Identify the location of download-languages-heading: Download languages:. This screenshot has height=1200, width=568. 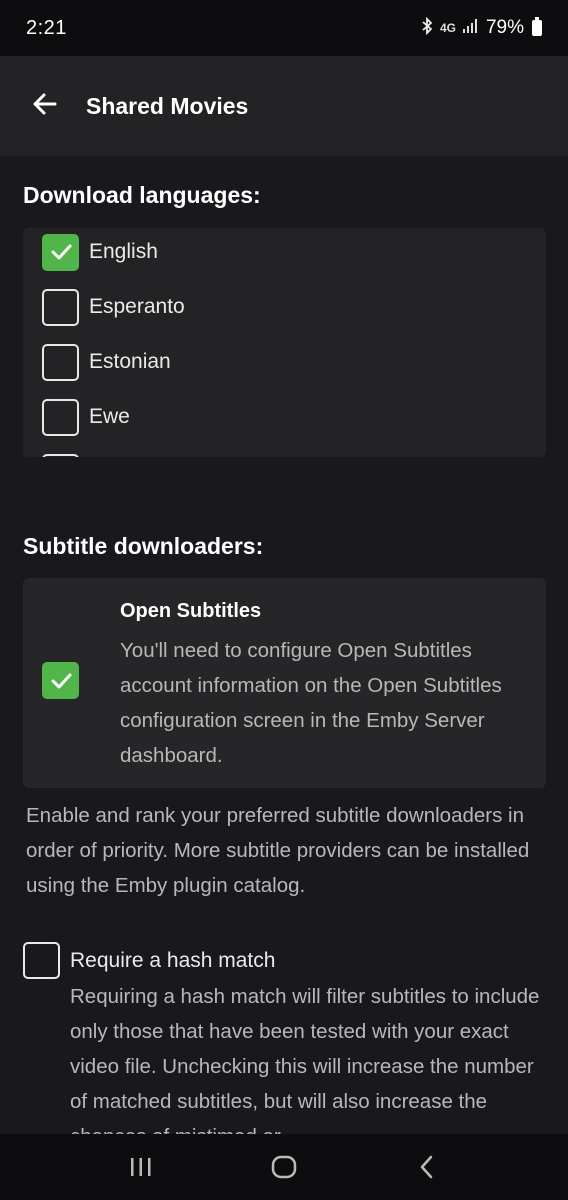
(142, 195).